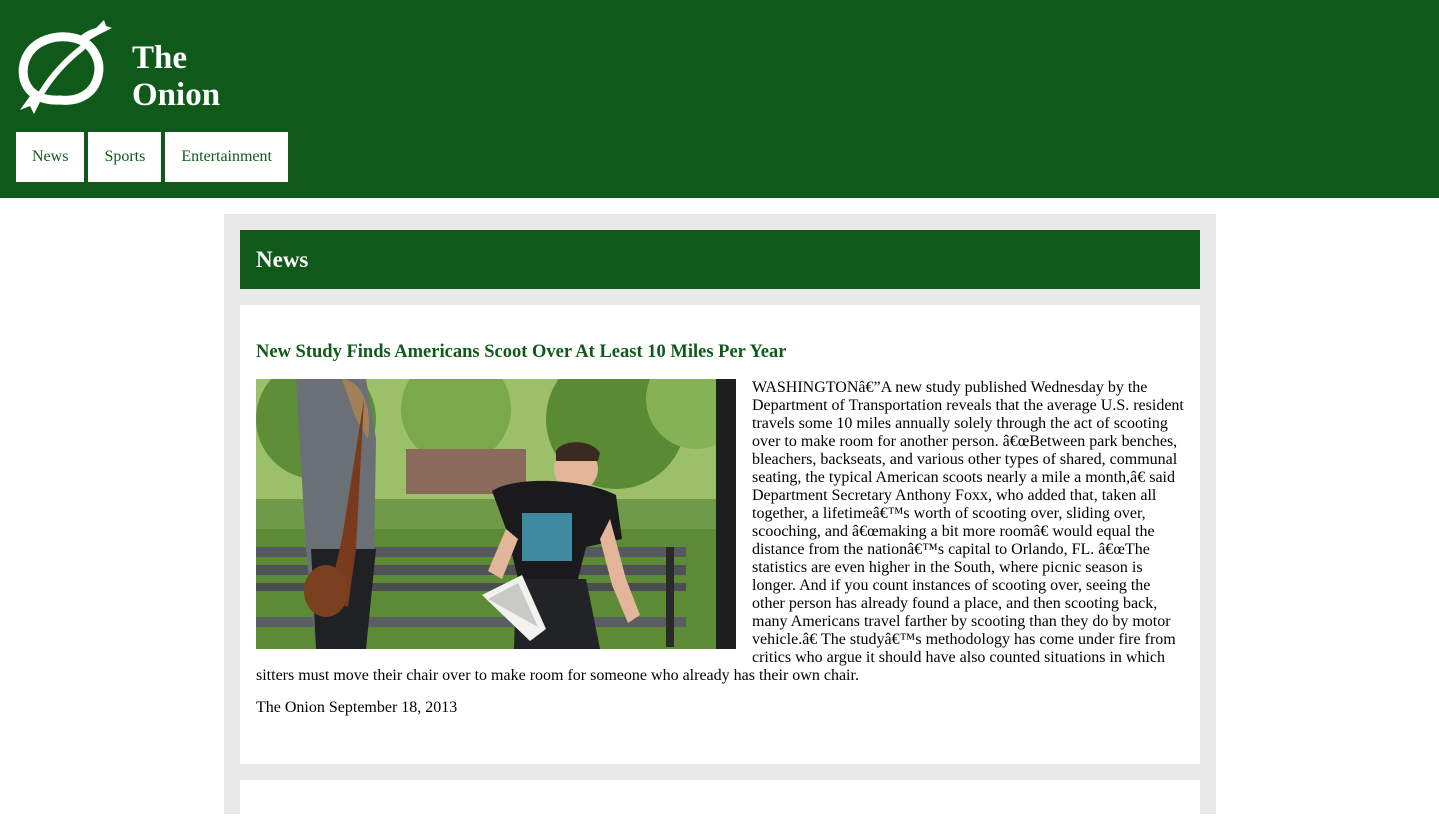  I want to click on site-title-line1: The, so click(160, 58).